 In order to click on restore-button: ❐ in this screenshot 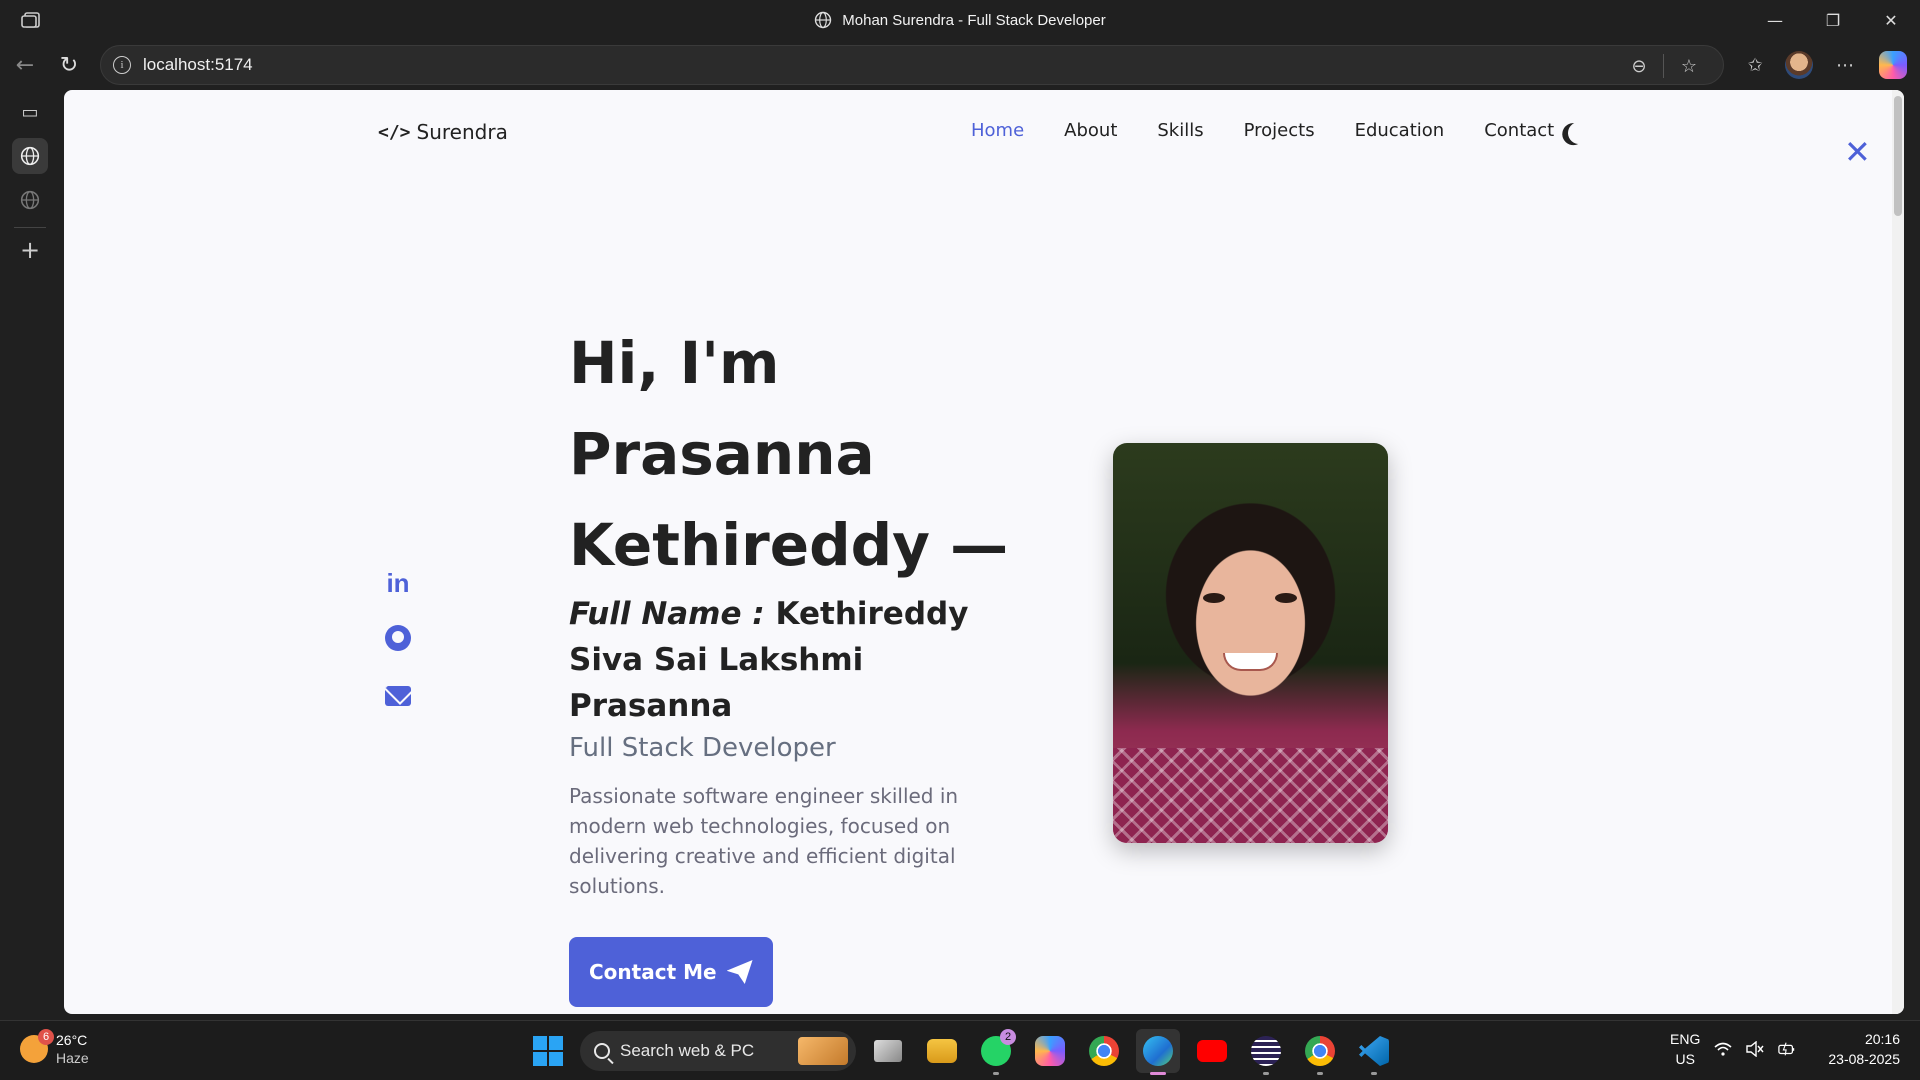, I will do `click(1833, 20)`.